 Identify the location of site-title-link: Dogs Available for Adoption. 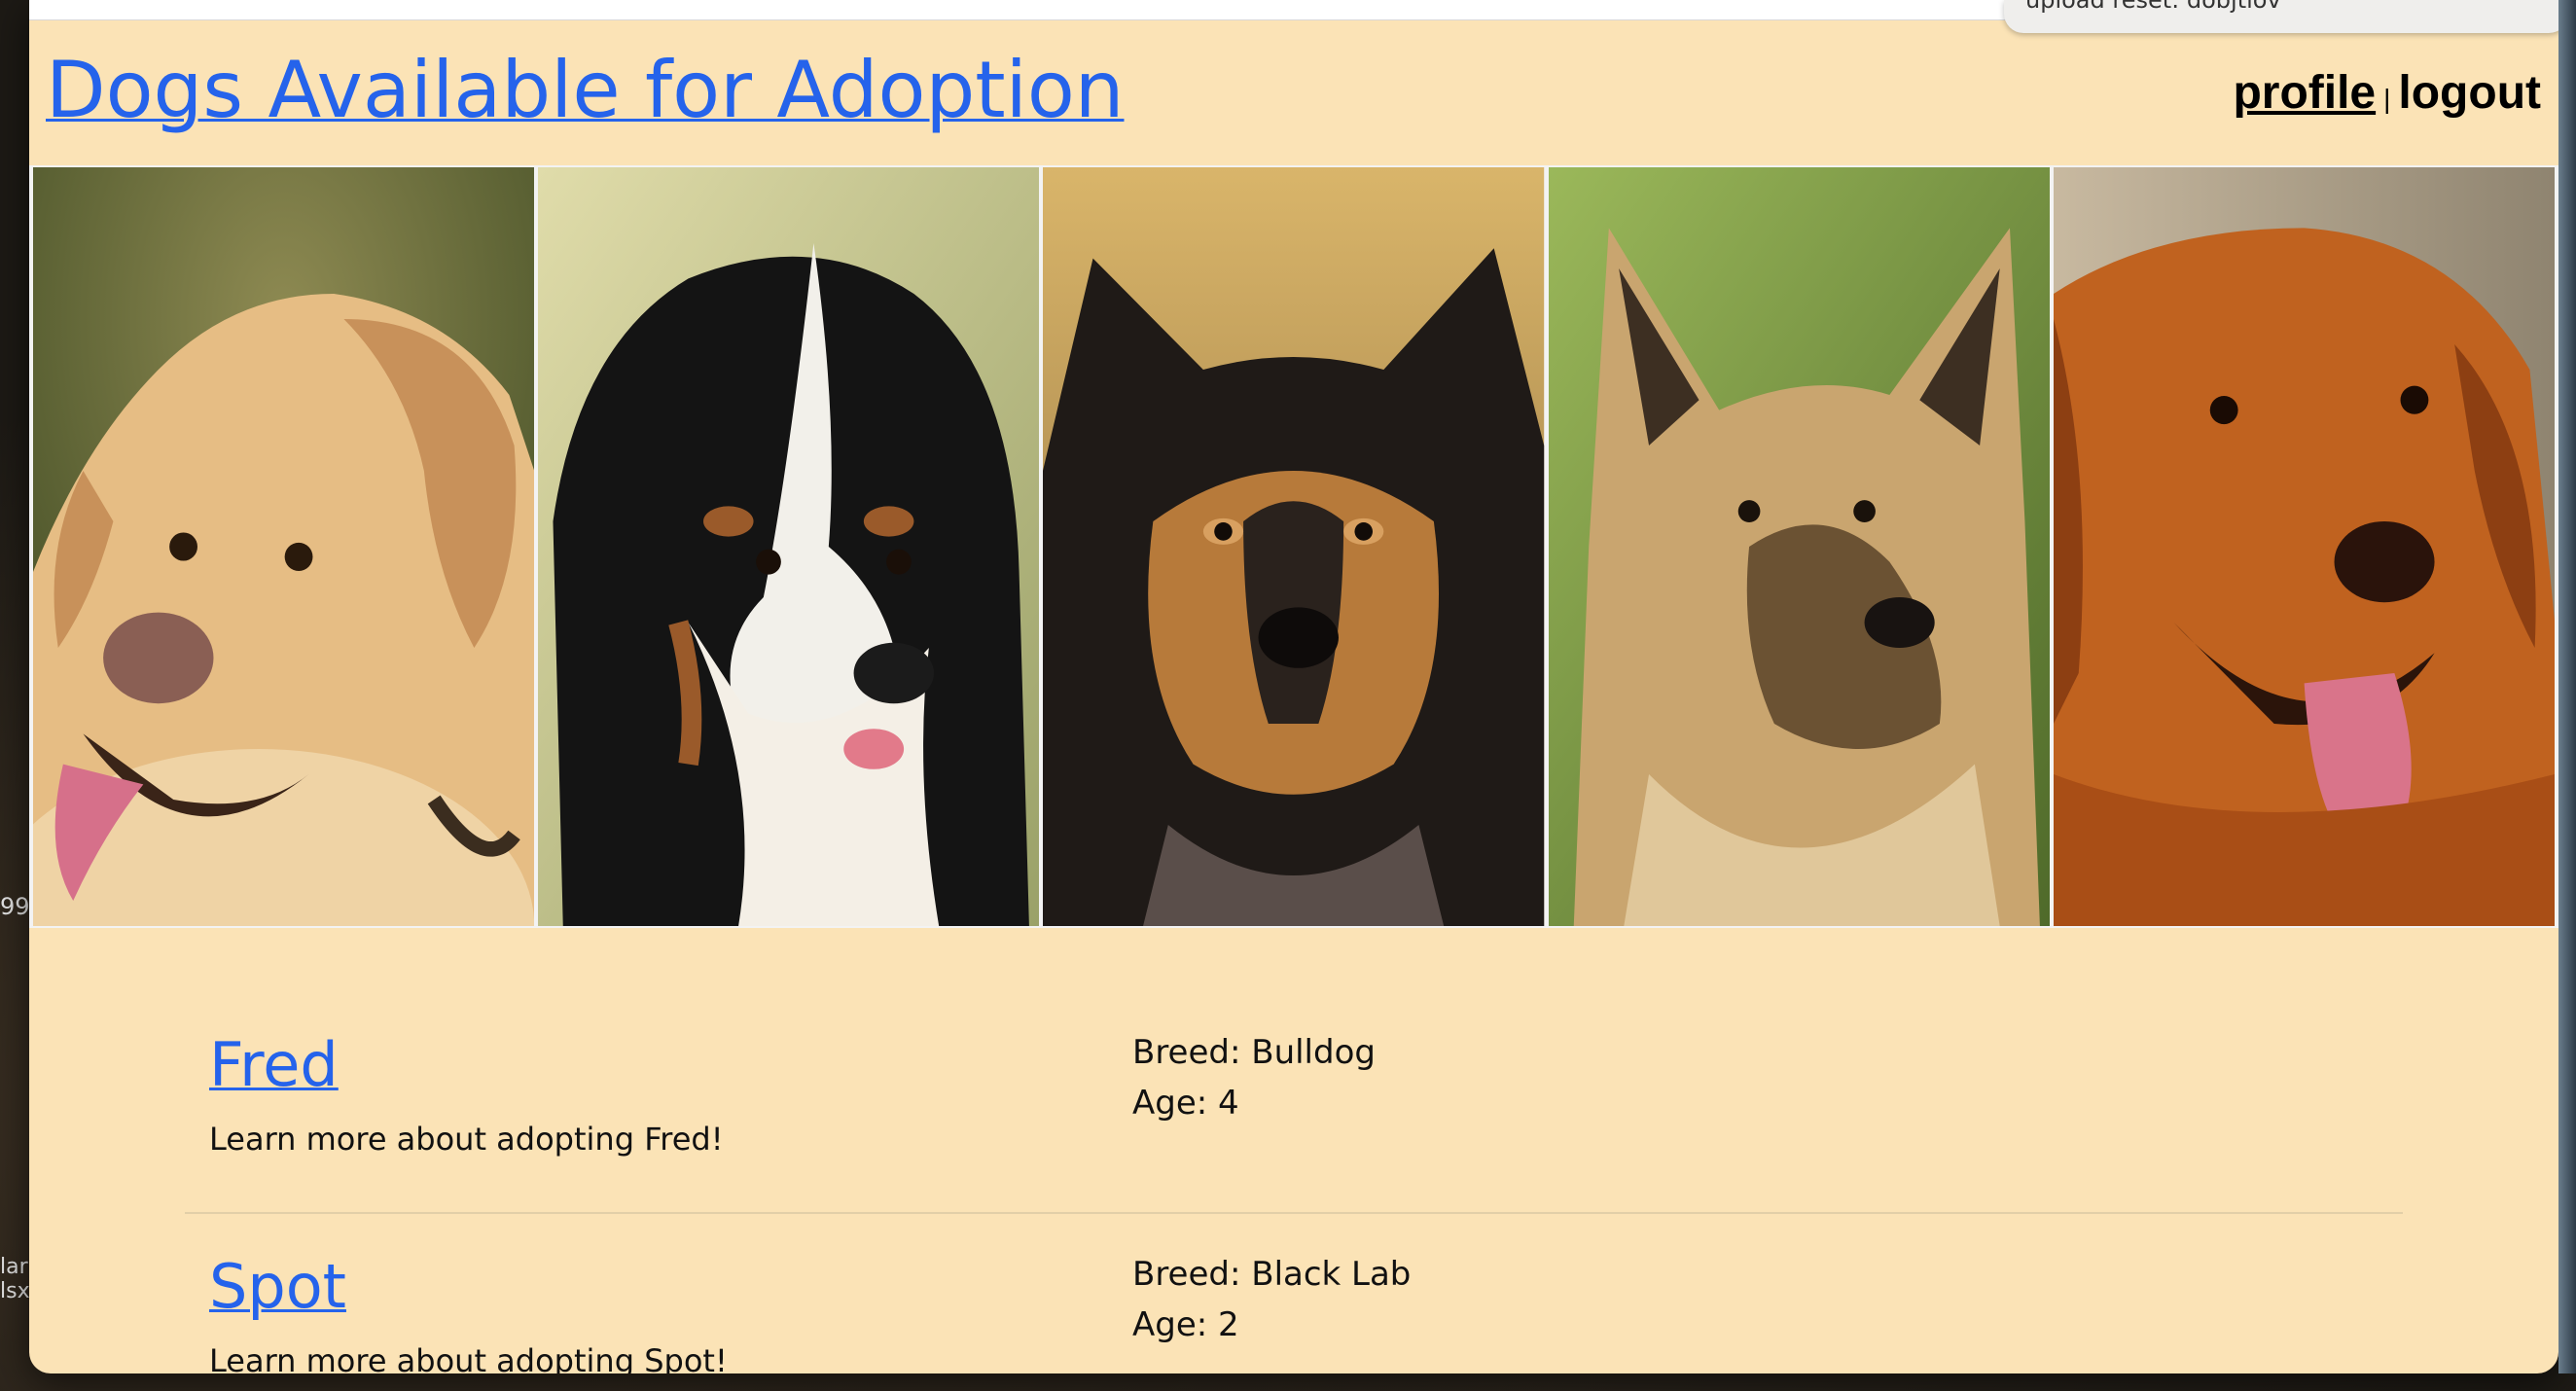
(585, 90).